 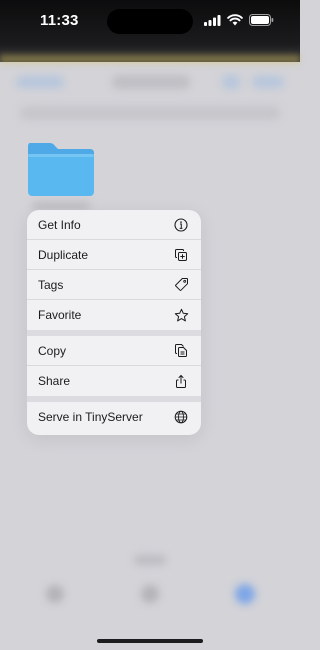 What do you see at coordinates (150, 560) in the screenshot?
I see `blurred-item-count` at bounding box center [150, 560].